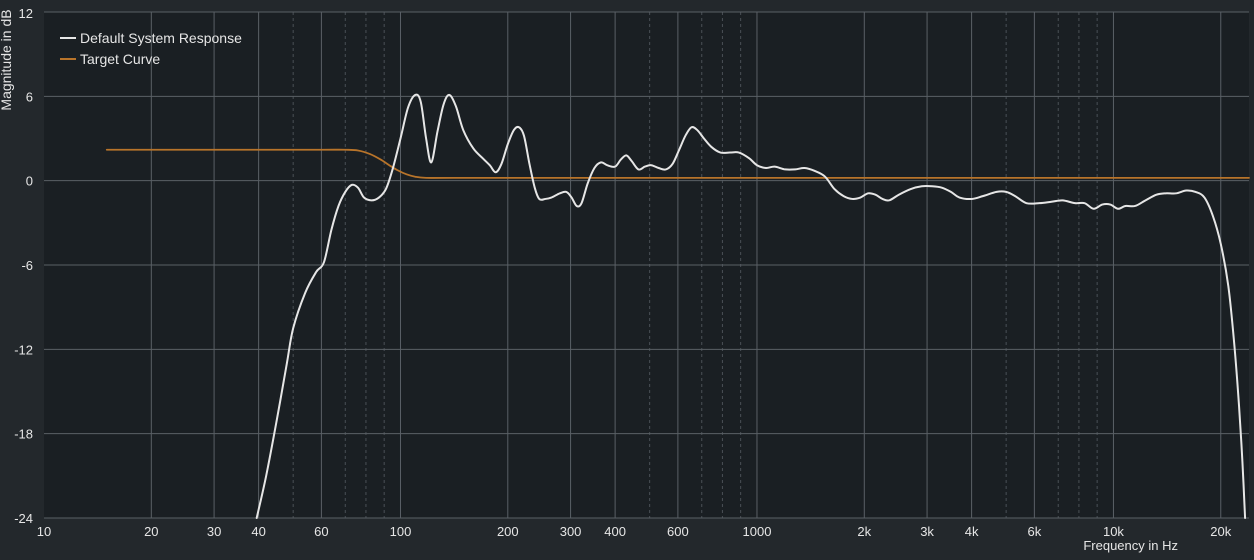  I want to click on x-tick-label: 60, so click(321, 531).